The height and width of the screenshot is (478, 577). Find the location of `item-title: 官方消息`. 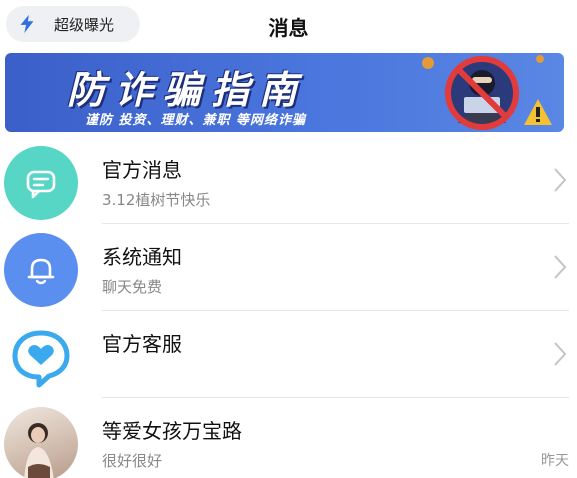

item-title: 官方消息 is located at coordinates (142, 170).